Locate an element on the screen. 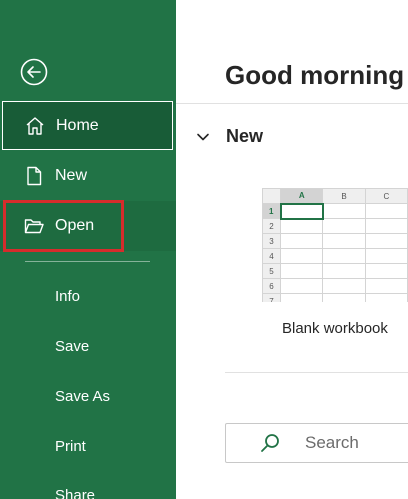 This screenshot has height=499, width=408. nav-print: Print is located at coordinates (70, 446).